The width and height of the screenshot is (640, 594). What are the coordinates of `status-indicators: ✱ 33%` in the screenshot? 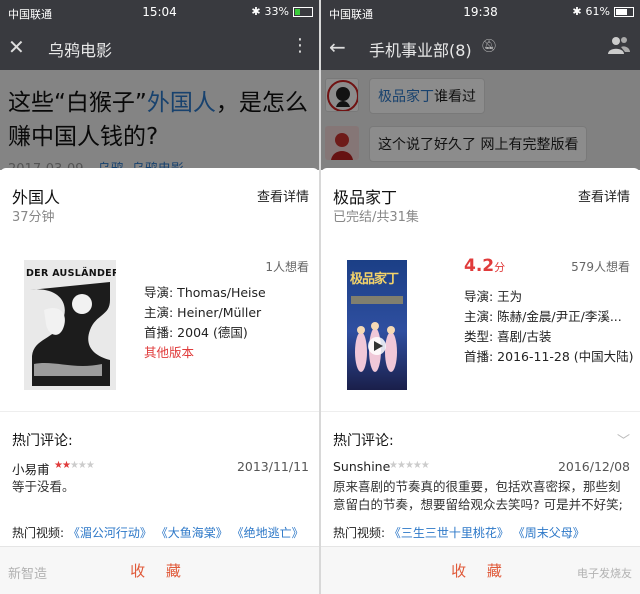 It's located at (282, 11).